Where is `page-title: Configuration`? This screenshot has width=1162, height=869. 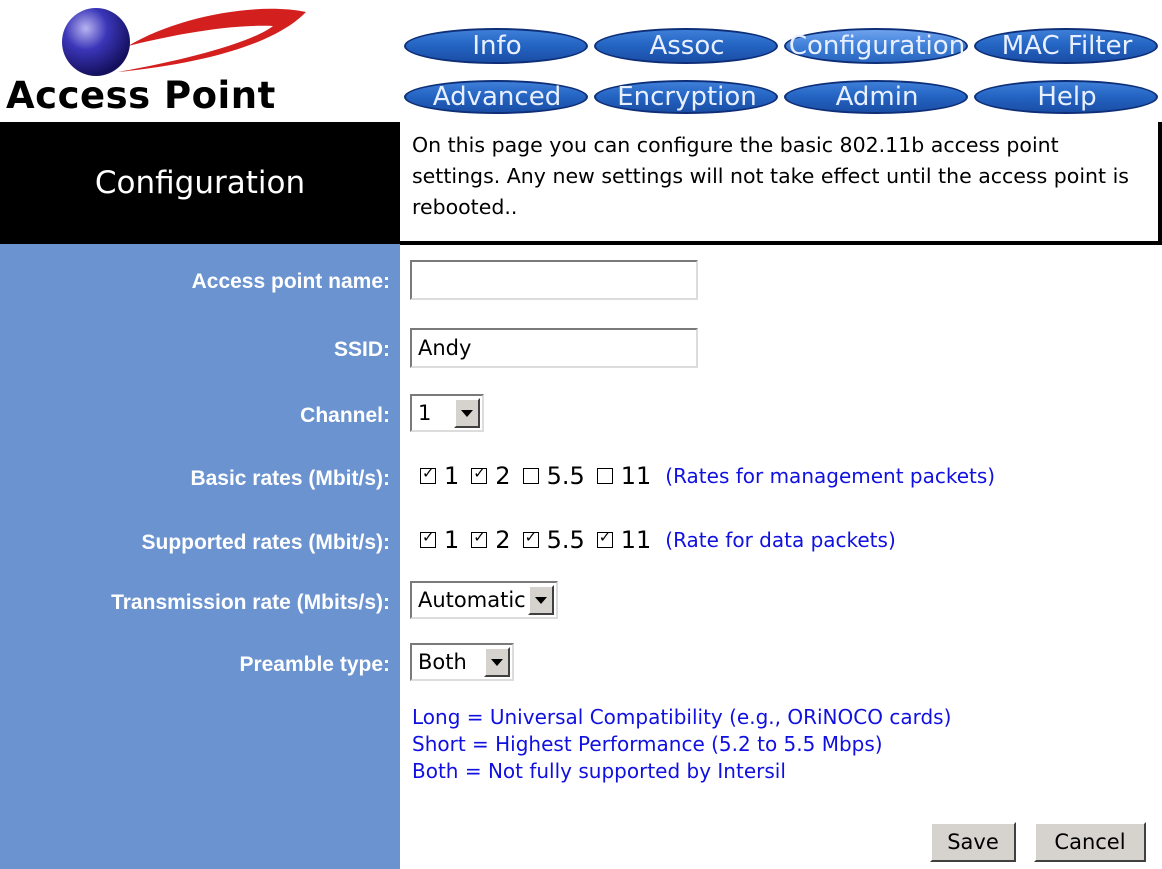 page-title: Configuration is located at coordinates (200, 183).